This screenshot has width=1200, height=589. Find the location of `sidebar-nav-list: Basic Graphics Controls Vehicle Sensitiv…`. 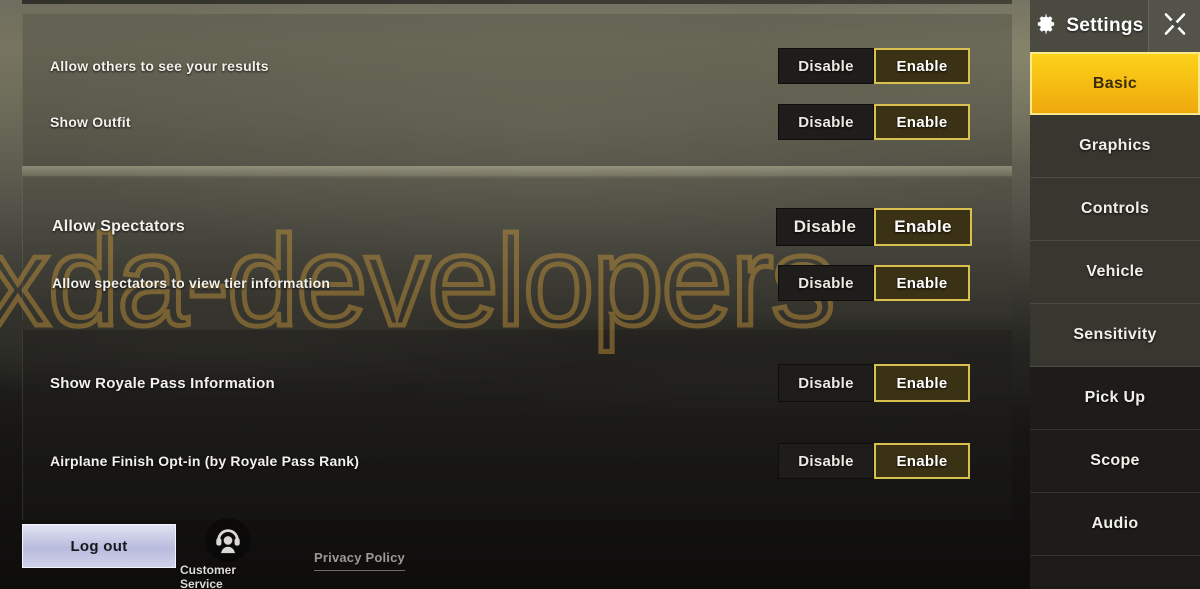

sidebar-nav-list: Basic Graphics Controls Vehicle Sensitiv… is located at coordinates (1115, 319).